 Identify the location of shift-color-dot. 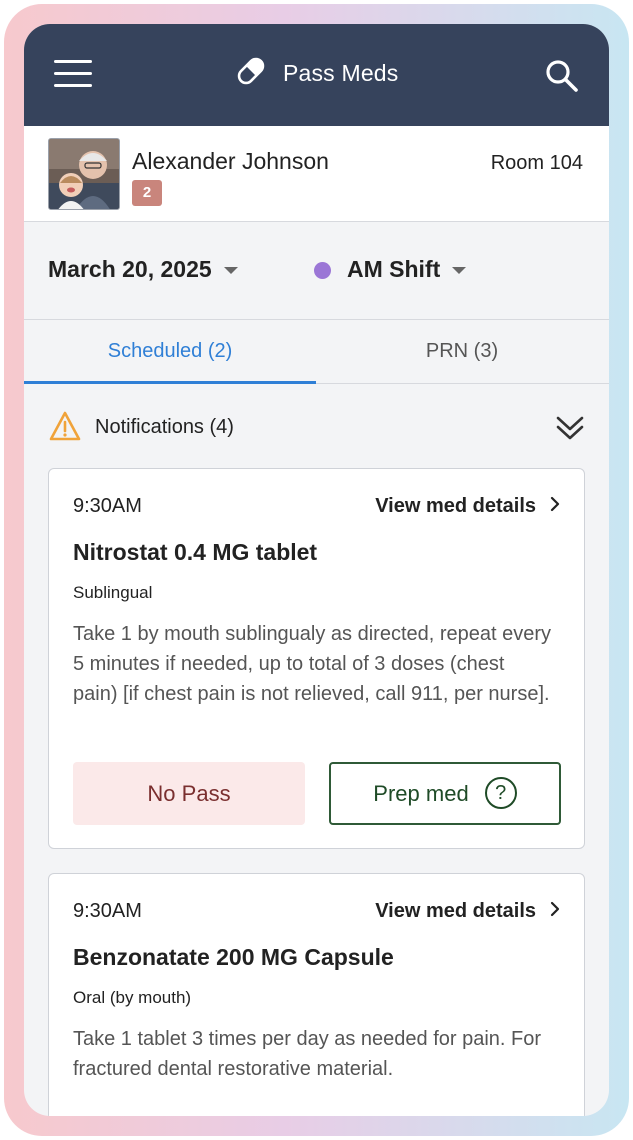
(322, 271).